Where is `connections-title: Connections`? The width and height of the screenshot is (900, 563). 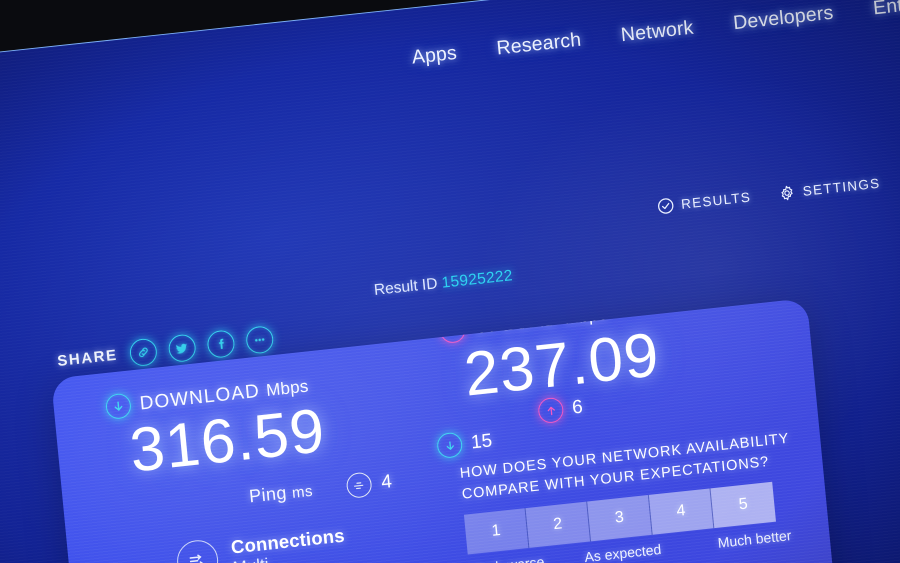
connections-title: Connections is located at coordinates (287, 541).